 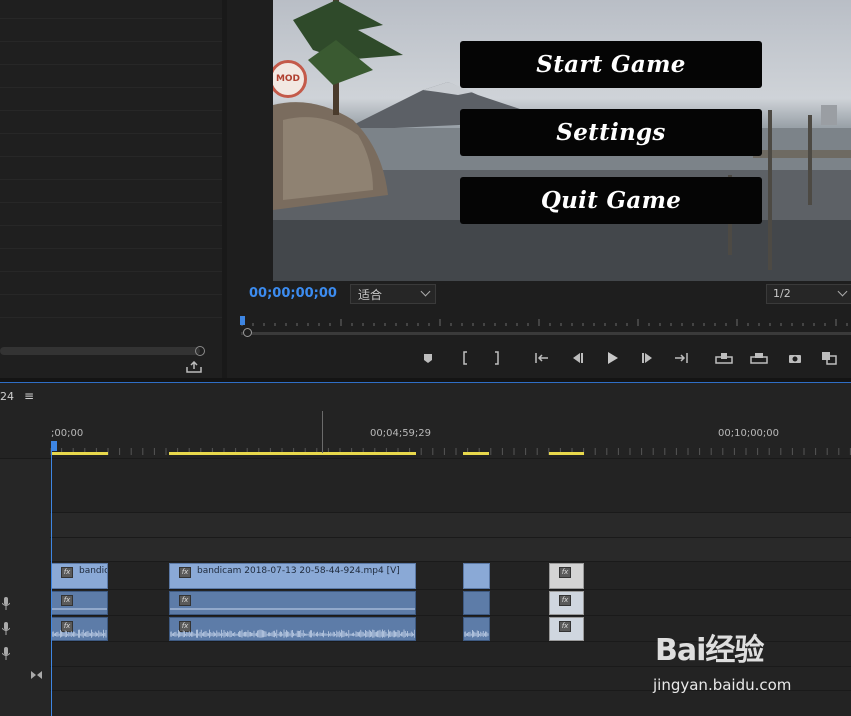 I want to click on video-clip: fx bandica, so click(x=79, y=576).